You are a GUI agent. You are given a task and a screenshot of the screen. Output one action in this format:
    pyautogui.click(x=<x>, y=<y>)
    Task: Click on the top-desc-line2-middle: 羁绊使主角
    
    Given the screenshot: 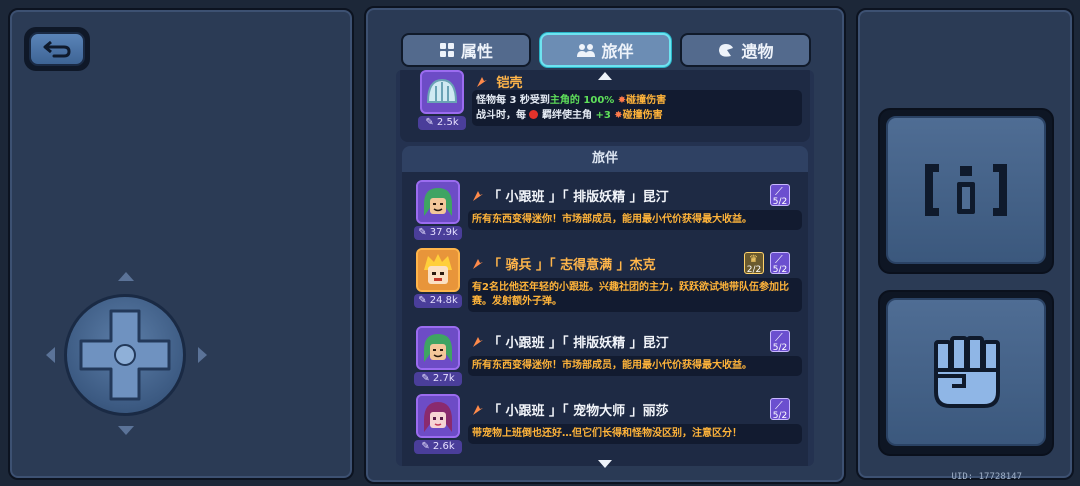 What is the action you would take?
    pyautogui.click(x=566, y=115)
    